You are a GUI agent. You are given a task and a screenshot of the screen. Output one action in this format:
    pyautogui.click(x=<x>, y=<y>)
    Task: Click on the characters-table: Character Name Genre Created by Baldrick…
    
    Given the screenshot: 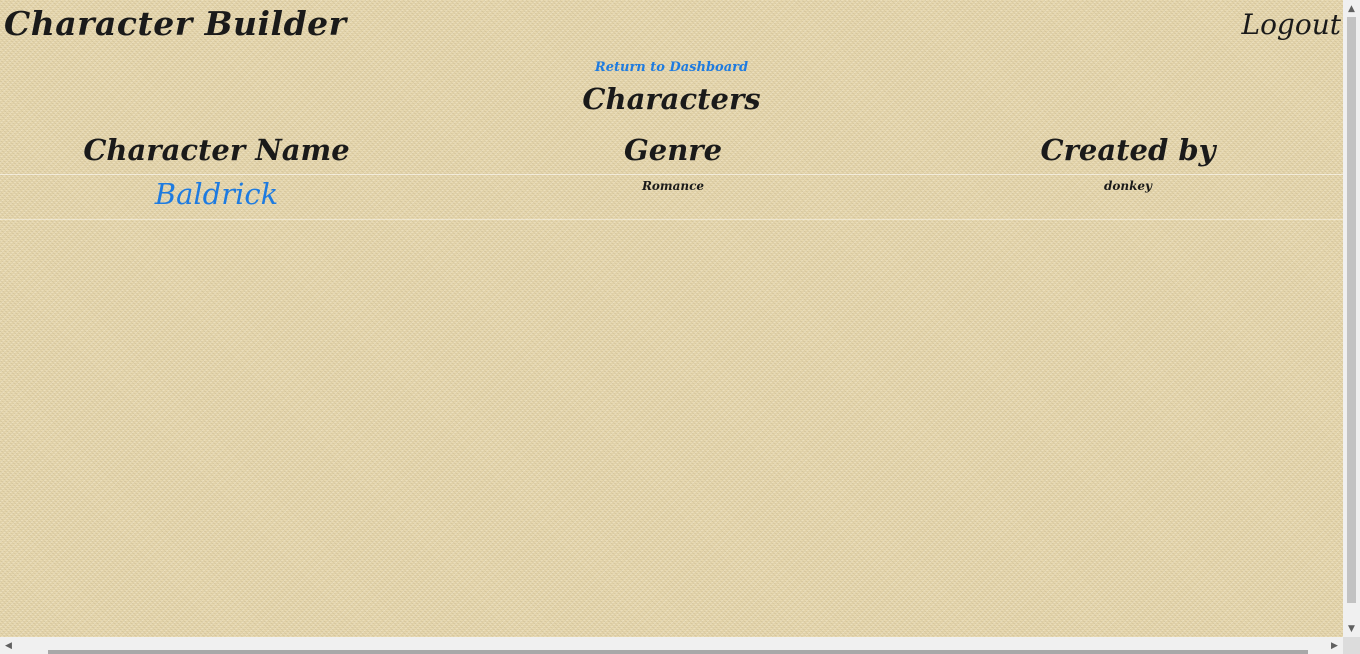 What is the action you would take?
    pyautogui.click(x=671, y=173)
    